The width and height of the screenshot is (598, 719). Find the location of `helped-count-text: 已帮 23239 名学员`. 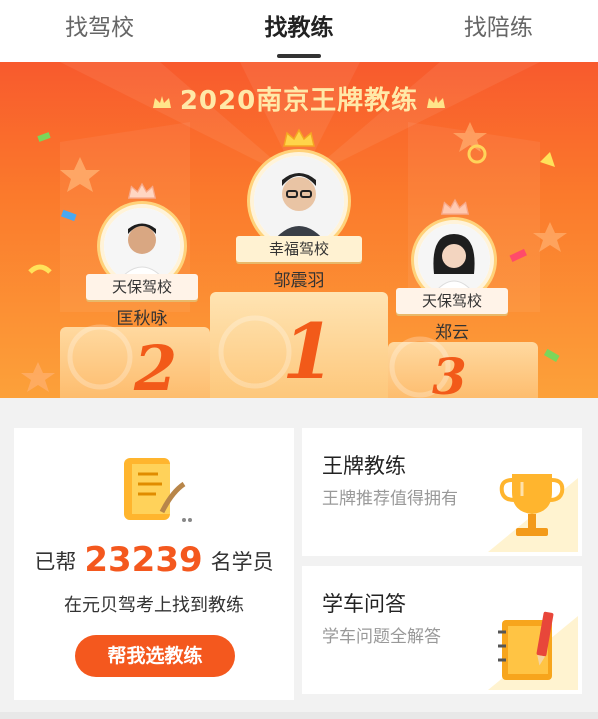

helped-count-text: 已帮 23239 名学员 is located at coordinates (154, 560).